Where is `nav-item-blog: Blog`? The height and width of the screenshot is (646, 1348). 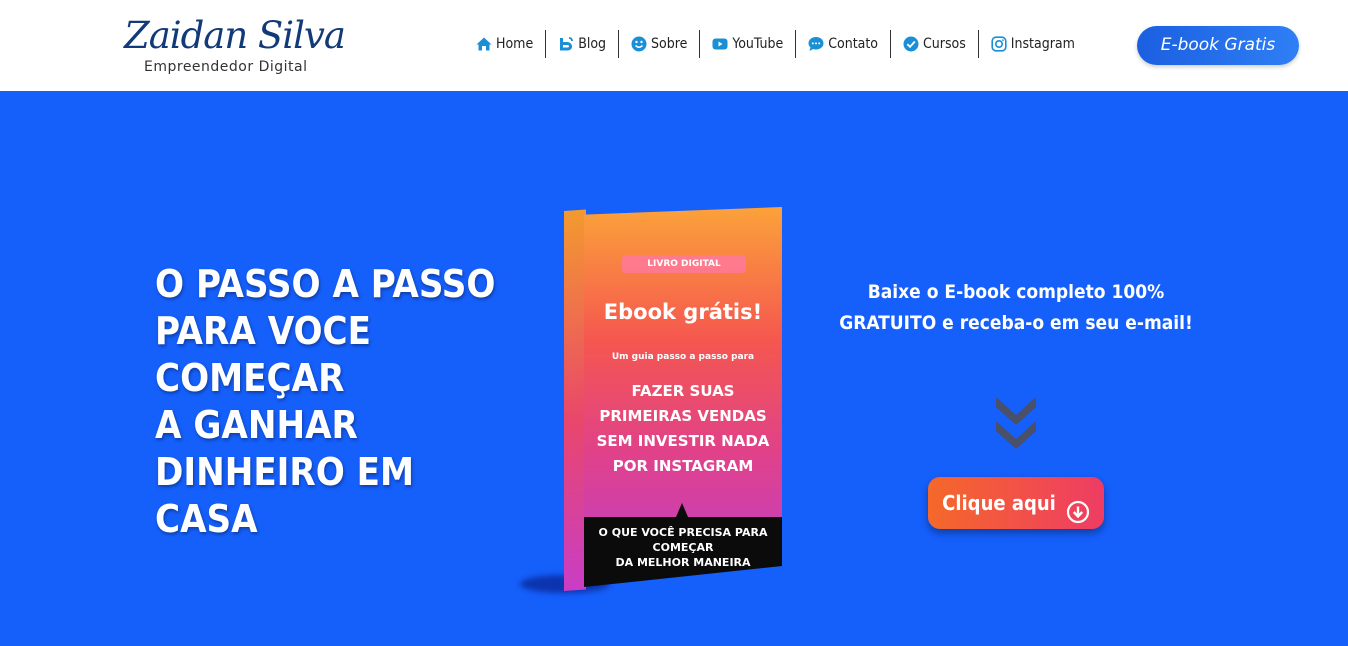 nav-item-blog: Blog is located at coordinates (581, 44).